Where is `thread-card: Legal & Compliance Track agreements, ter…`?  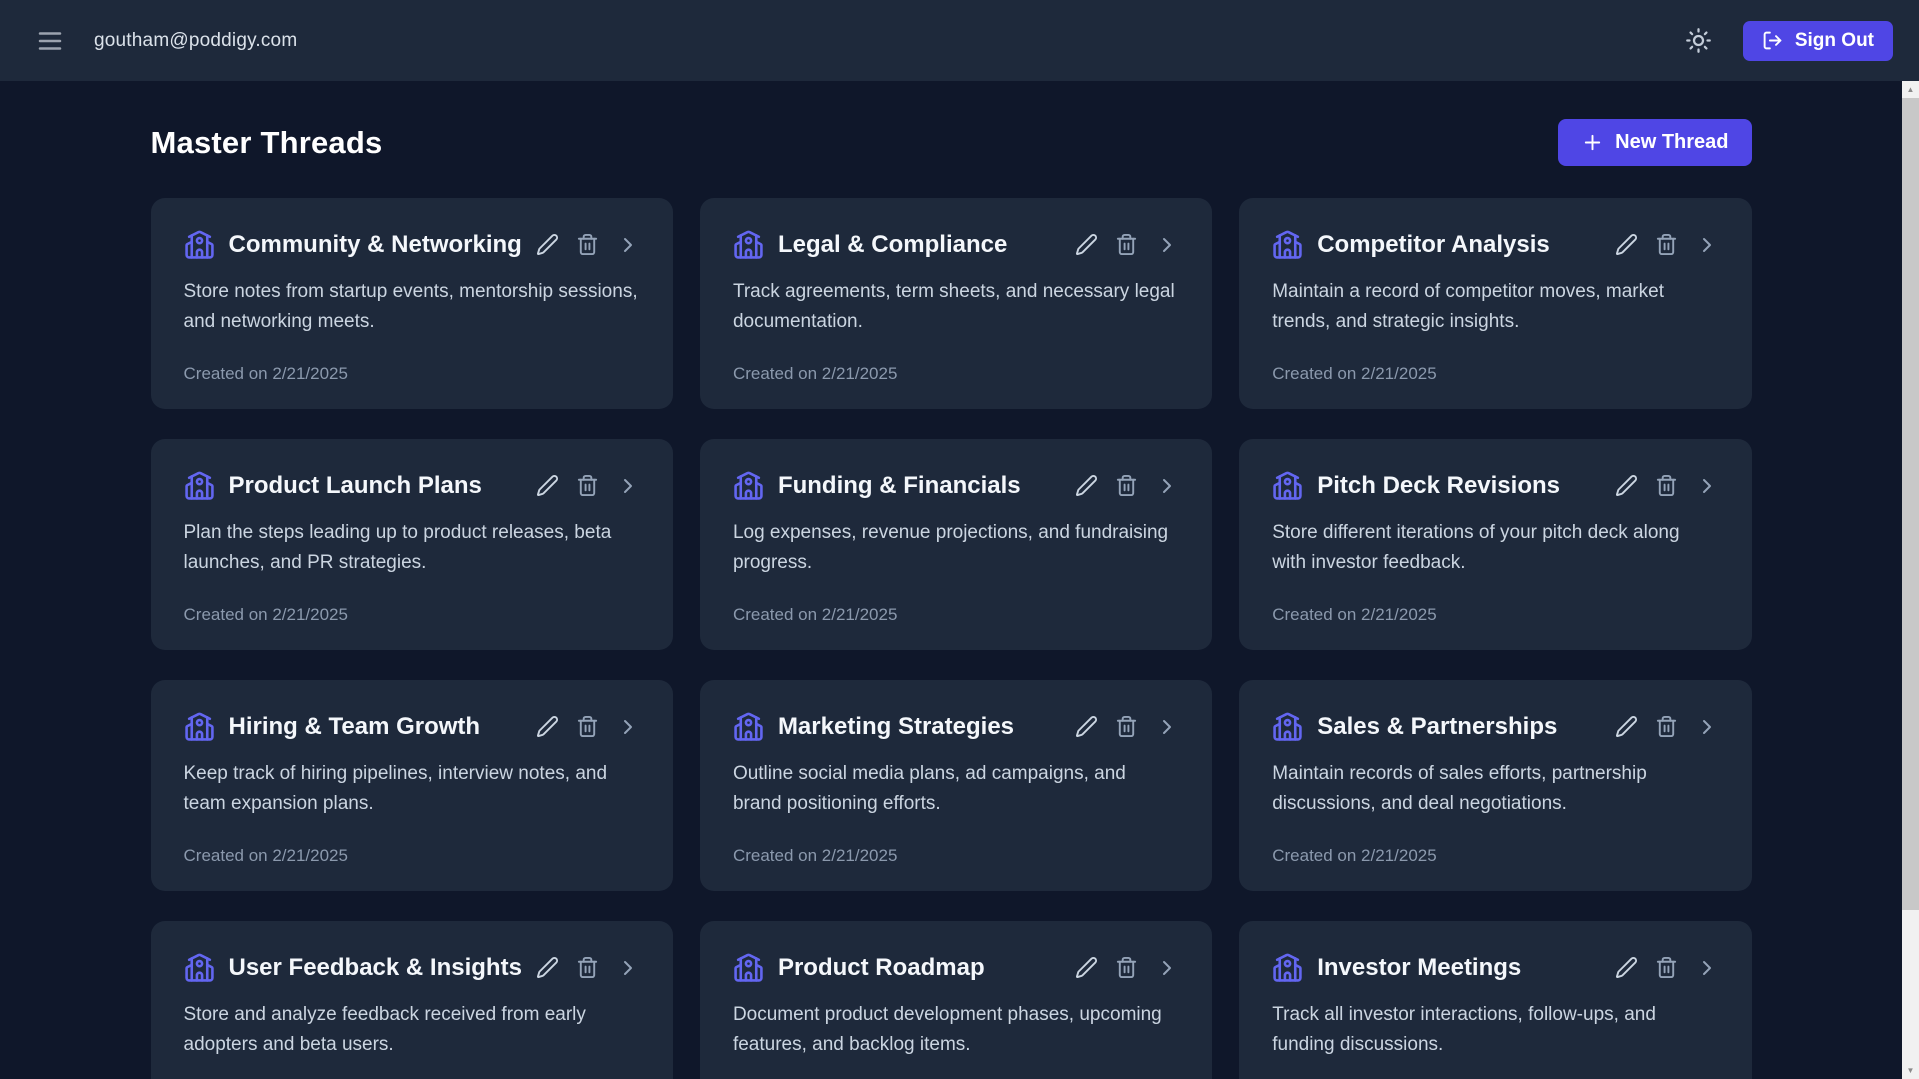
thread-card: Legal & Compliance Track agreements, ter… is located at coordinates (956, 303).